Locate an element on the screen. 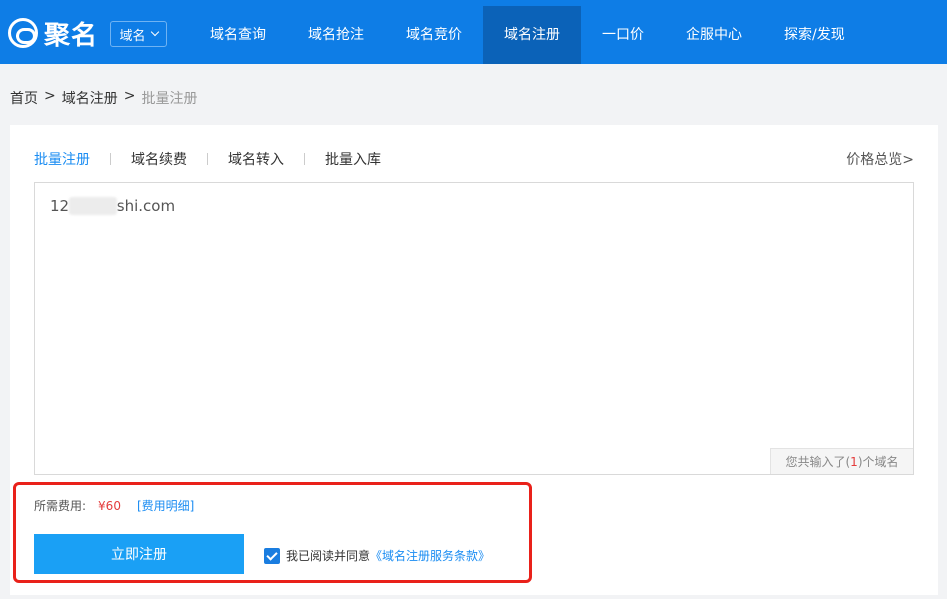 The height and width of the screenshot is (599, 947). main-nav: 域名查询 域名抢注 域名竞价 域名注册 一口价 企服中心 探索/发现 is located at coordinates (527, 35).